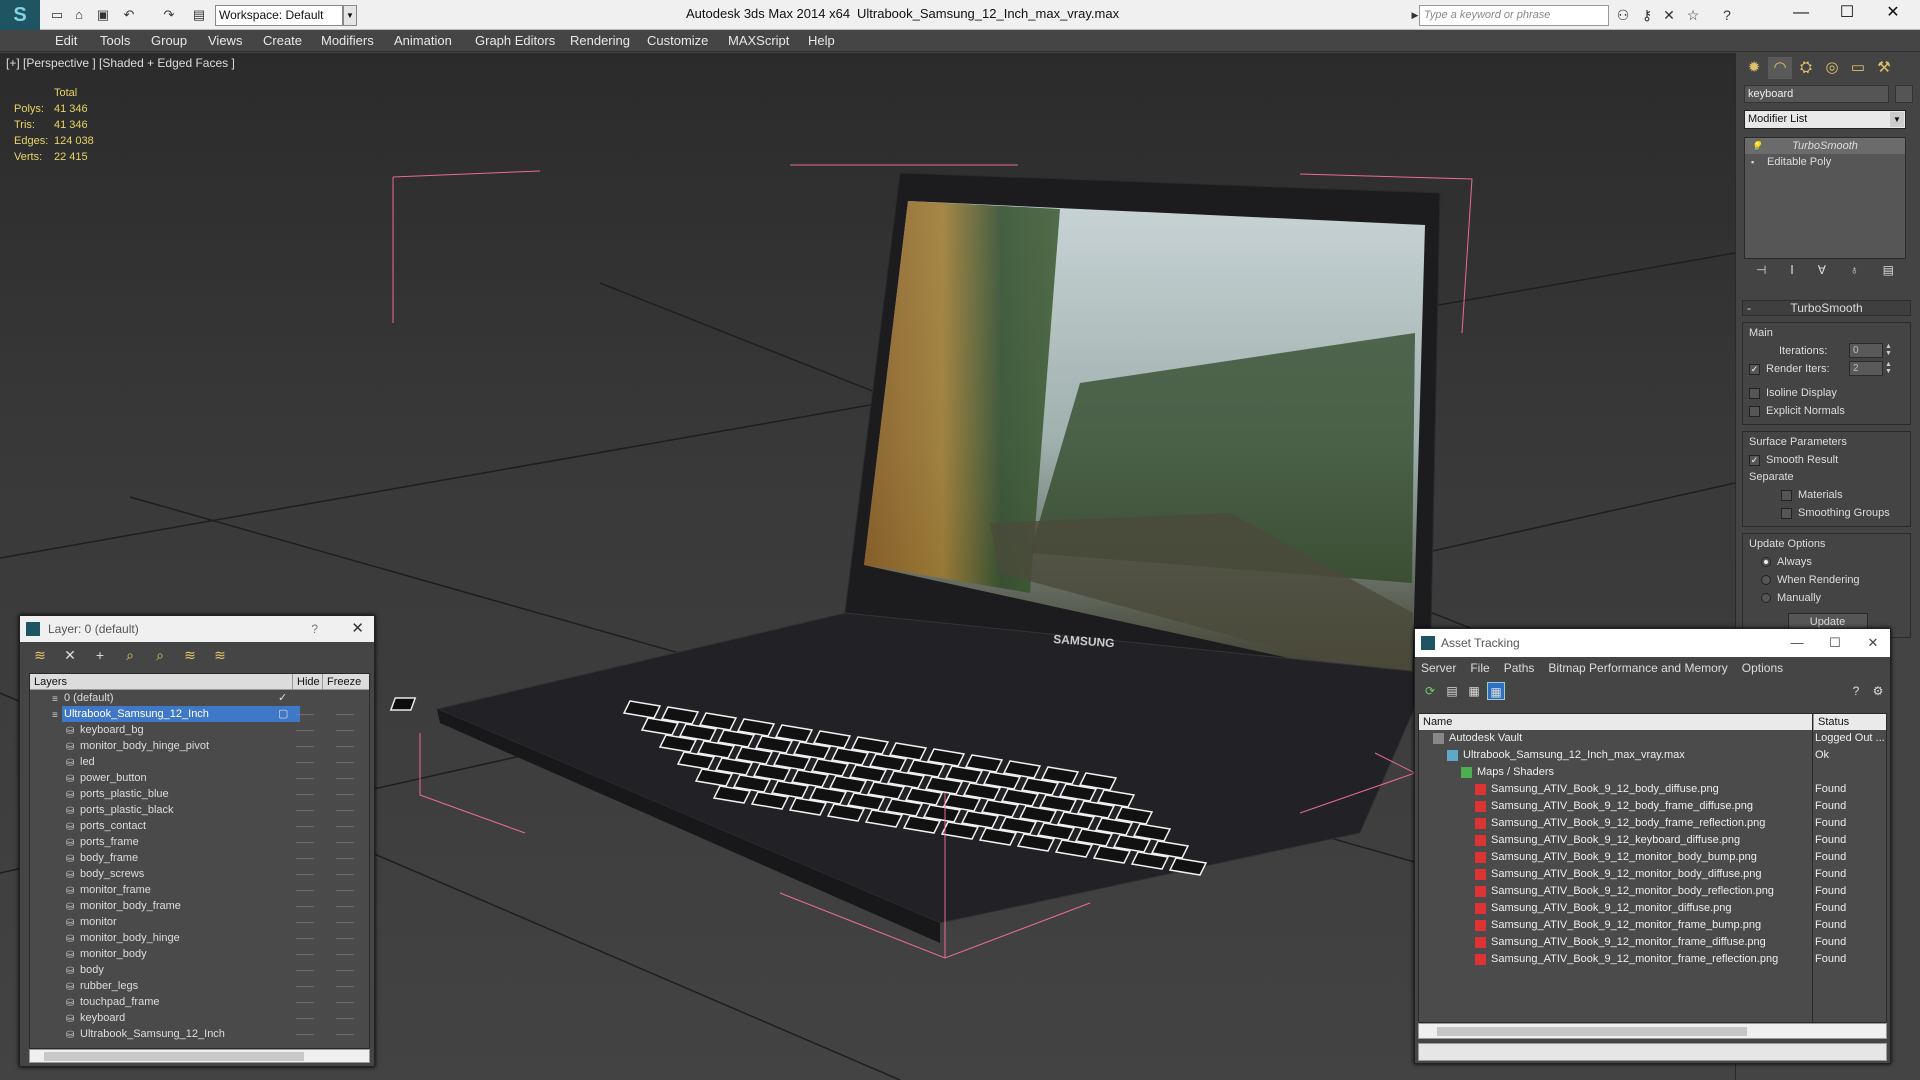 Image resolution: width=1920 pixels, height=1080 pixels. What do you see at coordinates (100, 655) in the screenshot?
I see `add-to-layer-icon: +` at bounding box center [100, 655].